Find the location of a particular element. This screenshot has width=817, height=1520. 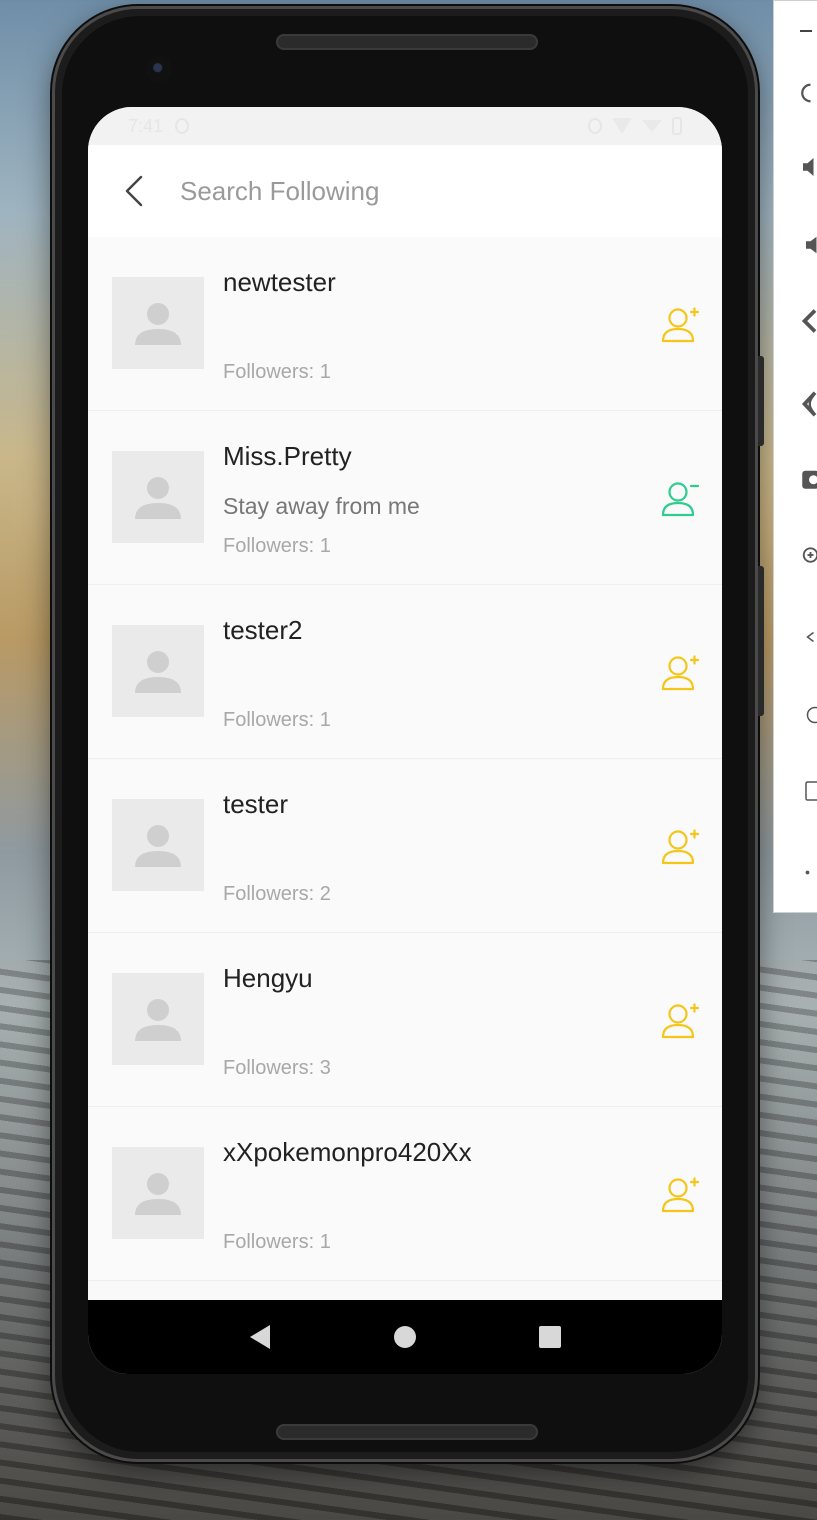

overview-icon is located at coordinates (795, 791).